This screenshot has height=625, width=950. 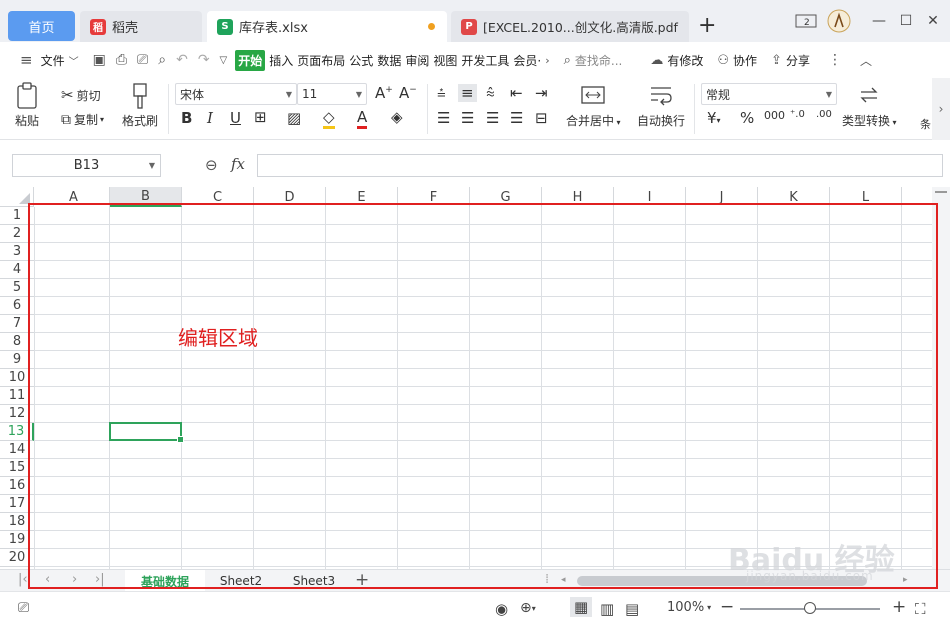 What do you see at coordinates (362, 197) in the screenshot?
I see `column-header: E` at bounding box center [362, 197].